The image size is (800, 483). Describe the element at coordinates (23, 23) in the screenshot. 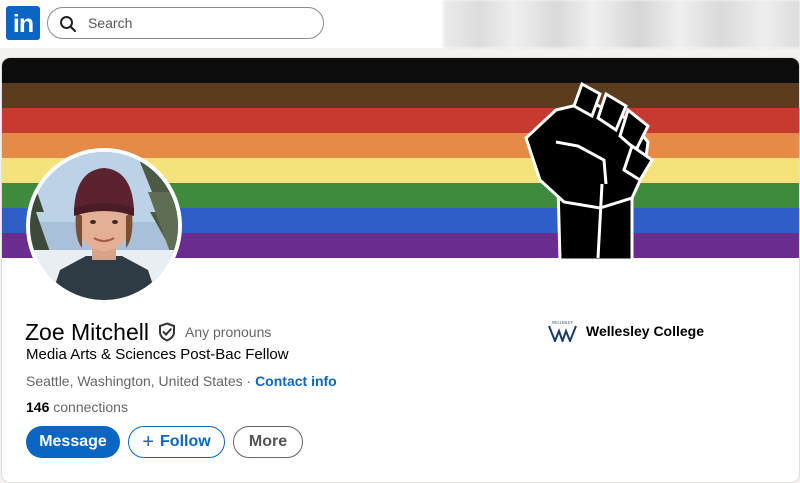

I see `linkedin-logo: in` at that location.